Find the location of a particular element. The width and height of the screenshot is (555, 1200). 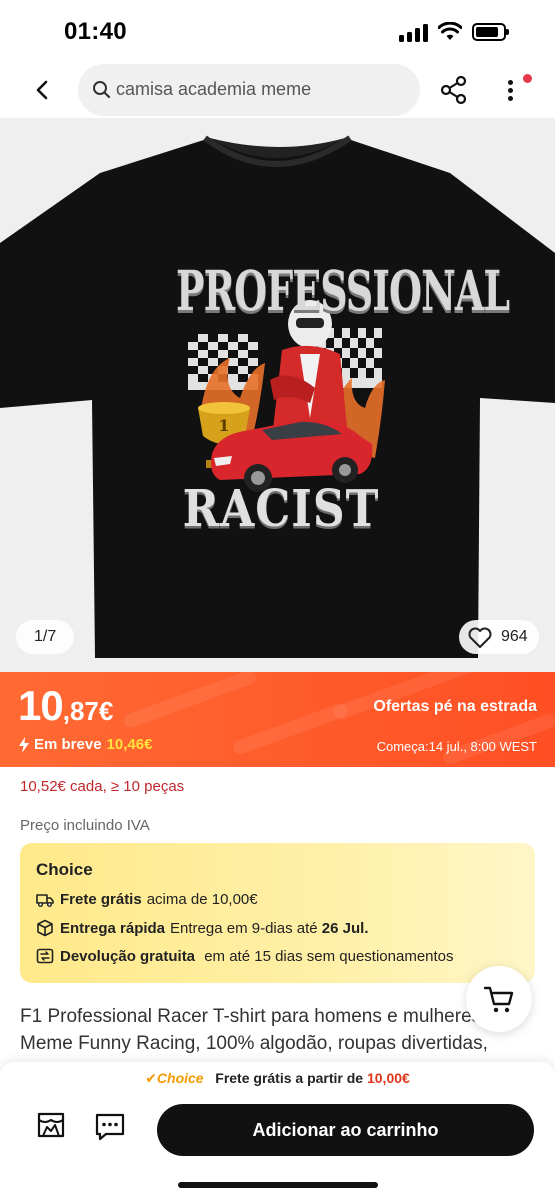

cart-icon is located at coordinates (498, 999).